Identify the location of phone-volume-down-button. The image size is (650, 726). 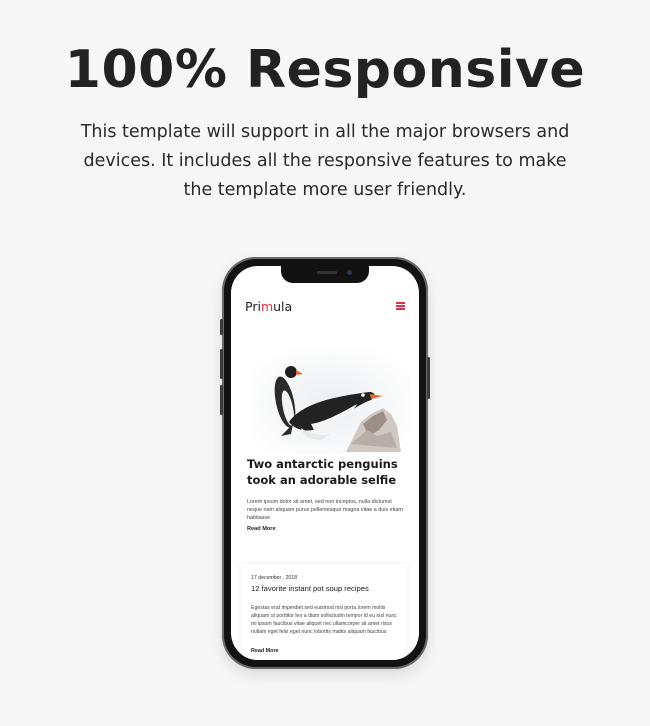
(221, 400).